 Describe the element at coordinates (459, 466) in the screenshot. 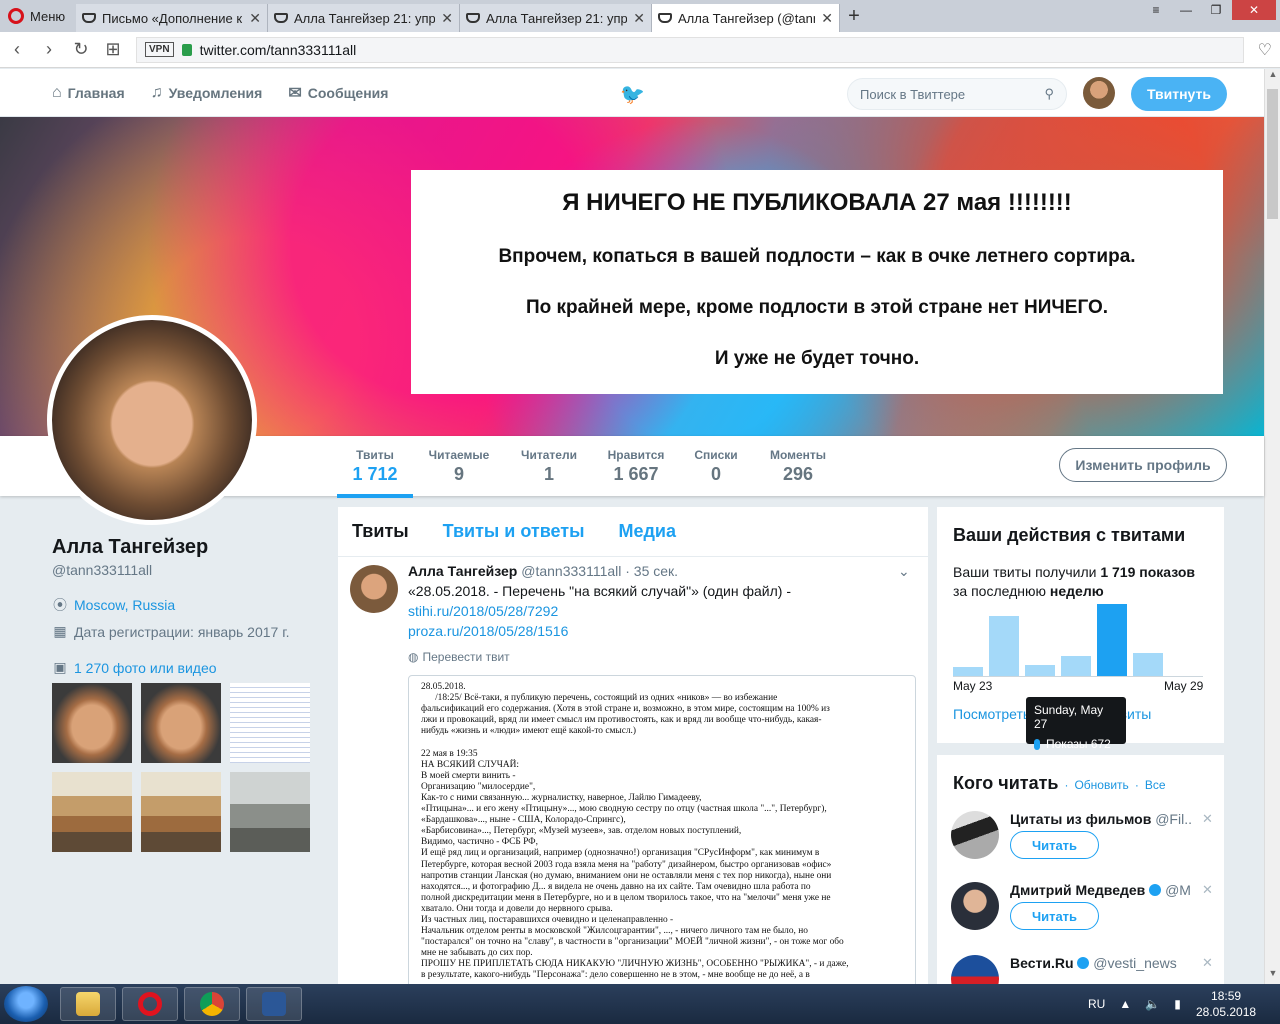

I see `stat-following: Читаемые 9` at that location.